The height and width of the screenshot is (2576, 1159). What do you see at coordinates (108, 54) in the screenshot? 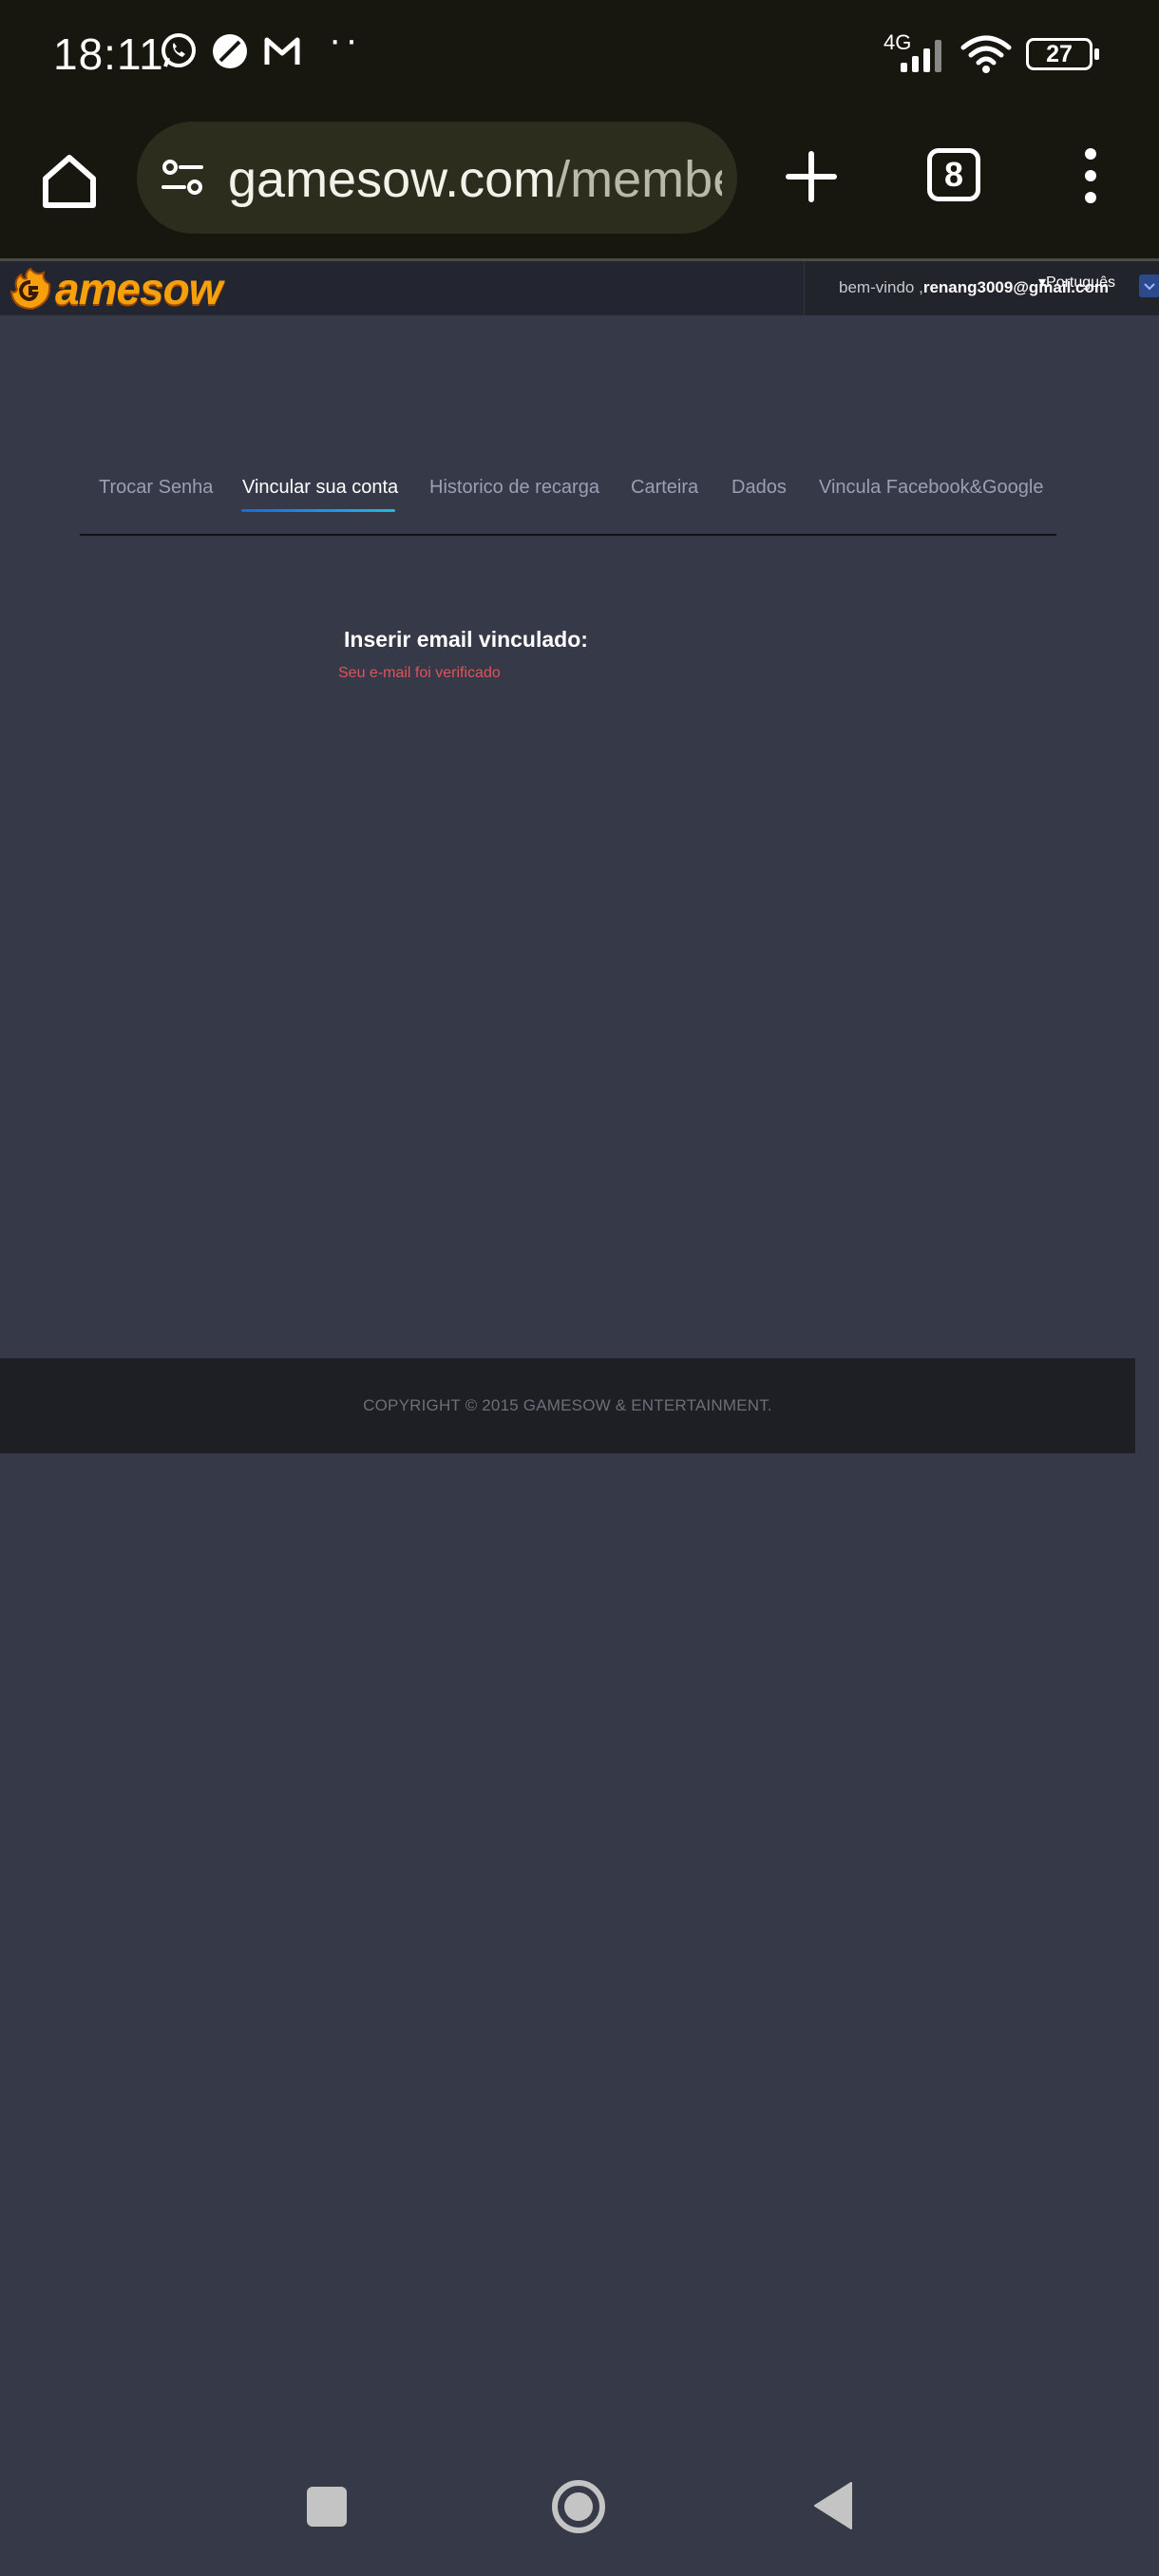
I see `status-time: 18:11` at bounding box center [108, 54].